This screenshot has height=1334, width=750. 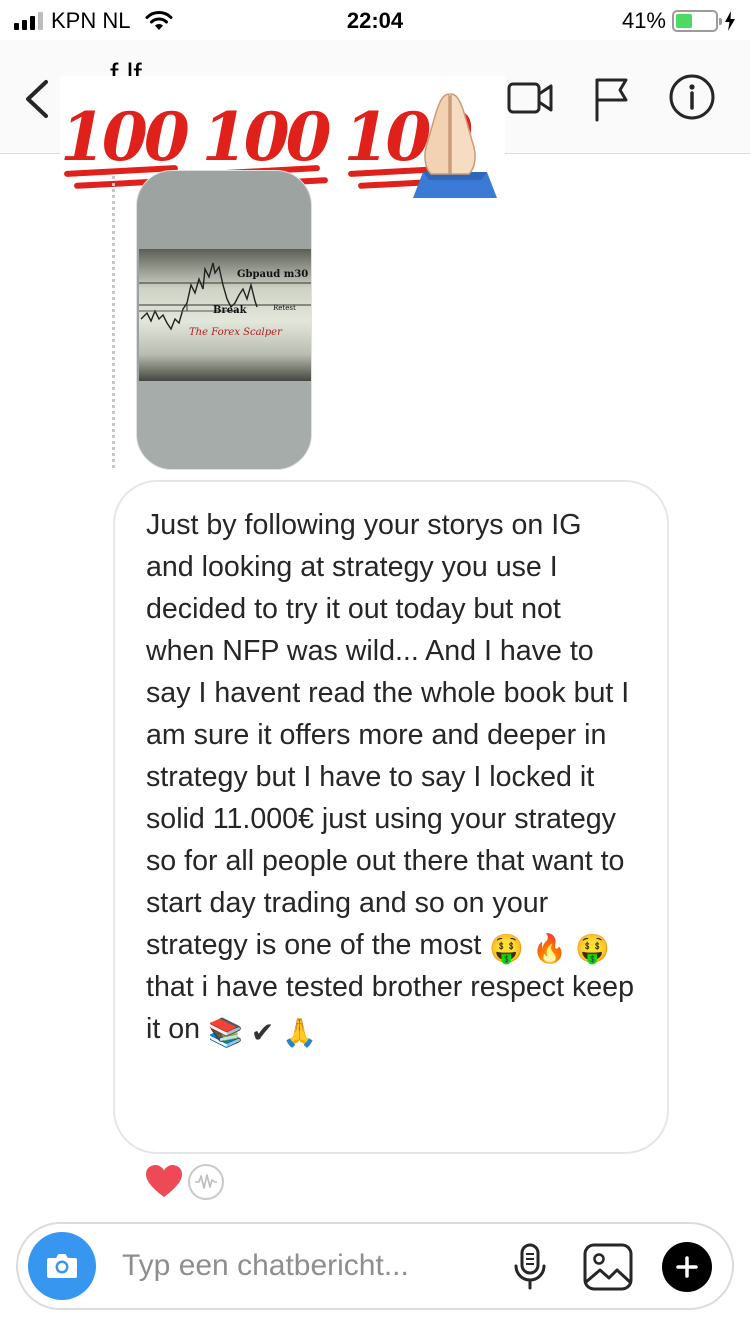 I want to click on camera-icon, so click(x=62, y=1266).